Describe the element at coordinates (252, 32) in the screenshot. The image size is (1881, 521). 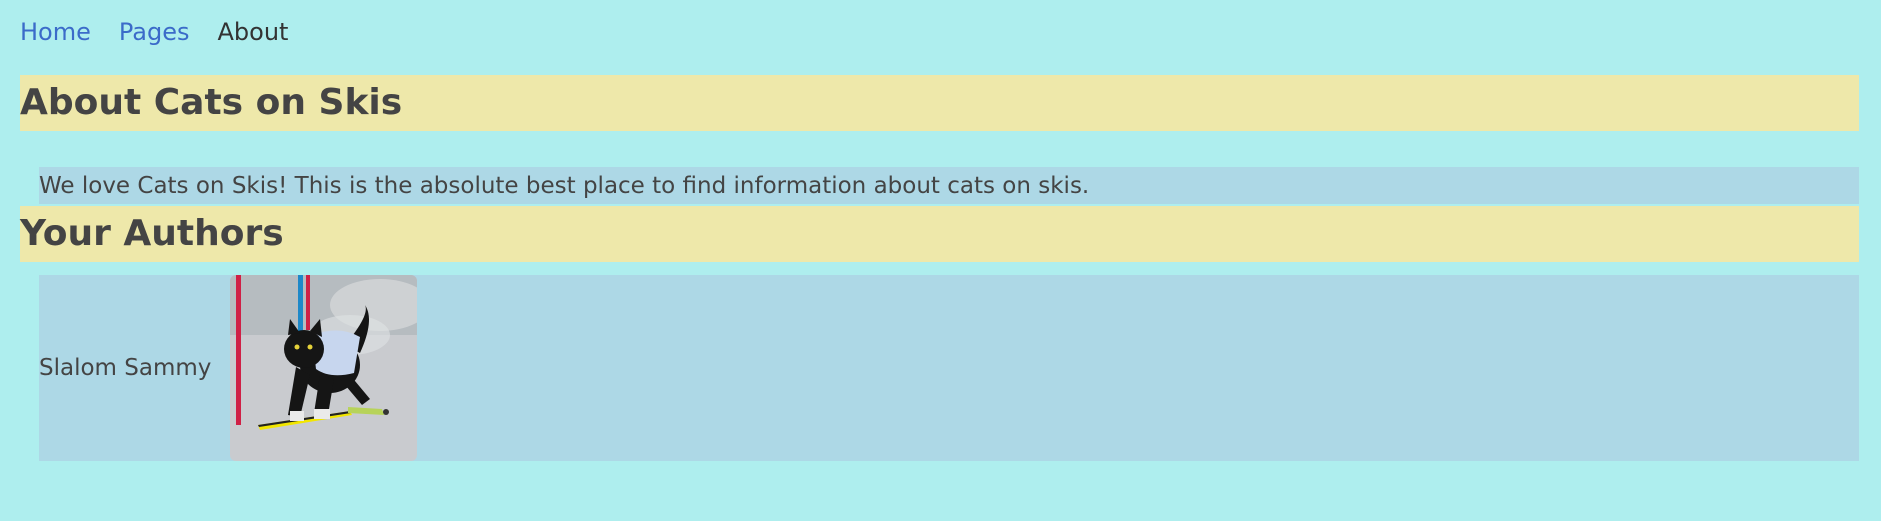
I see `nav-link-about: About` at that location.